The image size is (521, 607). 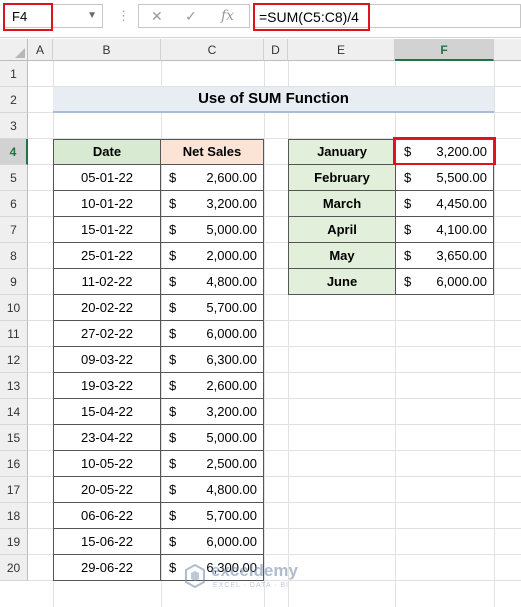 What do you see at coordinates (342, 281) in the screenshot?
I see `month-cell: June` at bounding box center [342, 281].